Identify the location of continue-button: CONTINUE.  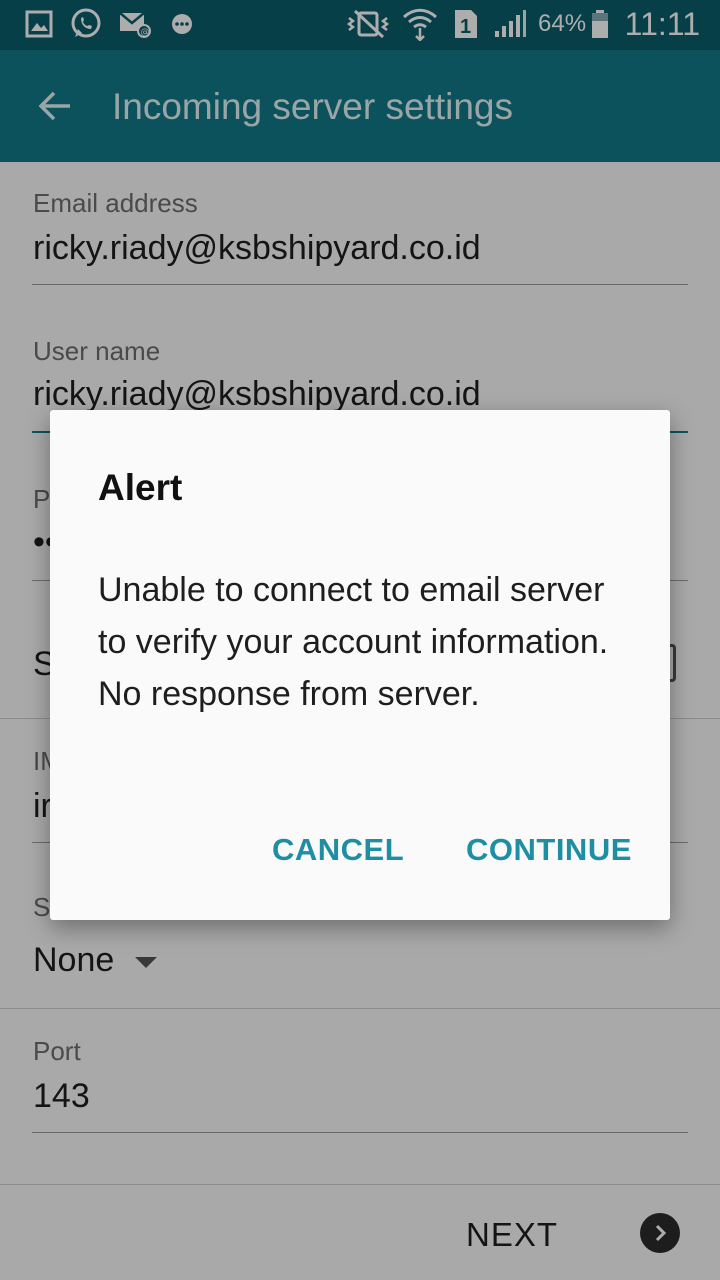
(549, 850).